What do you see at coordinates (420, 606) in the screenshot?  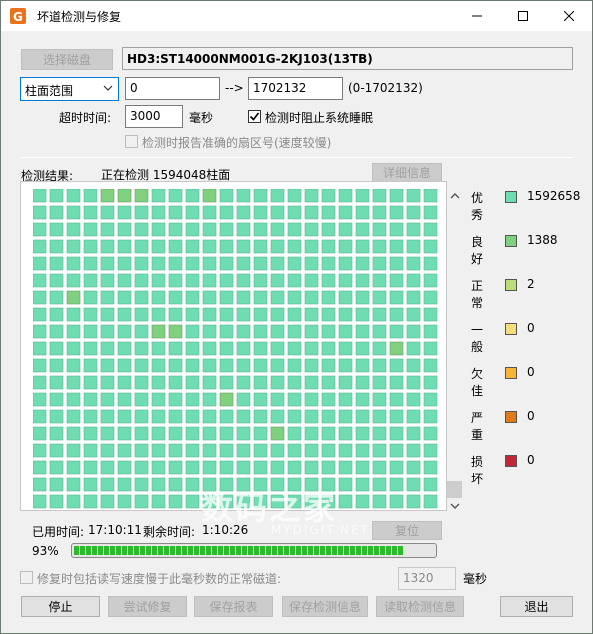 I see `load-info-button: 读取检测信息` at bounding box center [420, 606].